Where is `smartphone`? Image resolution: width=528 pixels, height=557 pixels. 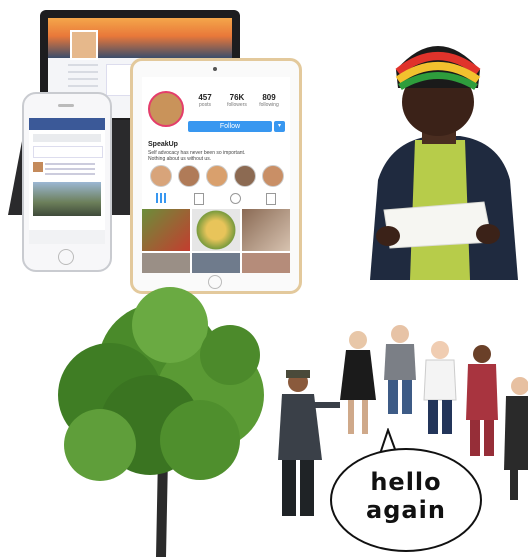
smartphone is located at coordinates (67, 182).